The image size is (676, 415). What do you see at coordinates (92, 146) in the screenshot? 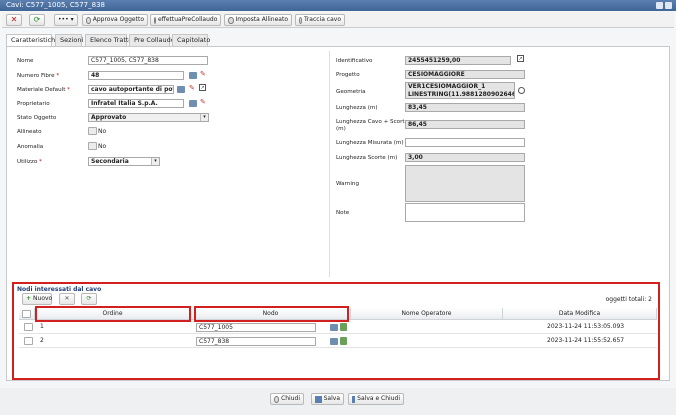
I see `anomalia-checkbox` at bounding box center [92, 146].